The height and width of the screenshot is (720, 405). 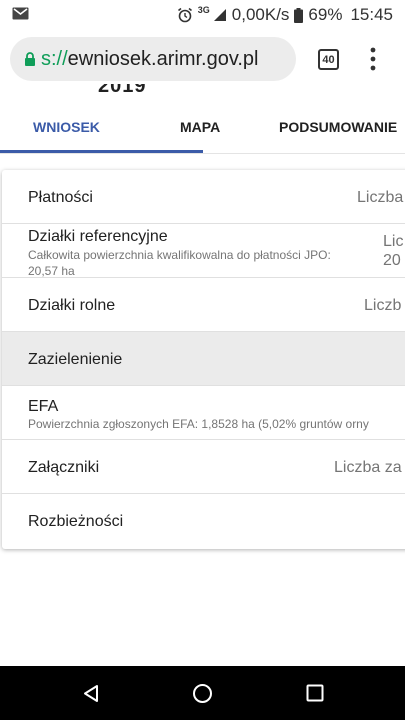 What do you see at coordinates (299, 15) in the screenshot?
I see `battery-icon` at bounding box center [299, 15].